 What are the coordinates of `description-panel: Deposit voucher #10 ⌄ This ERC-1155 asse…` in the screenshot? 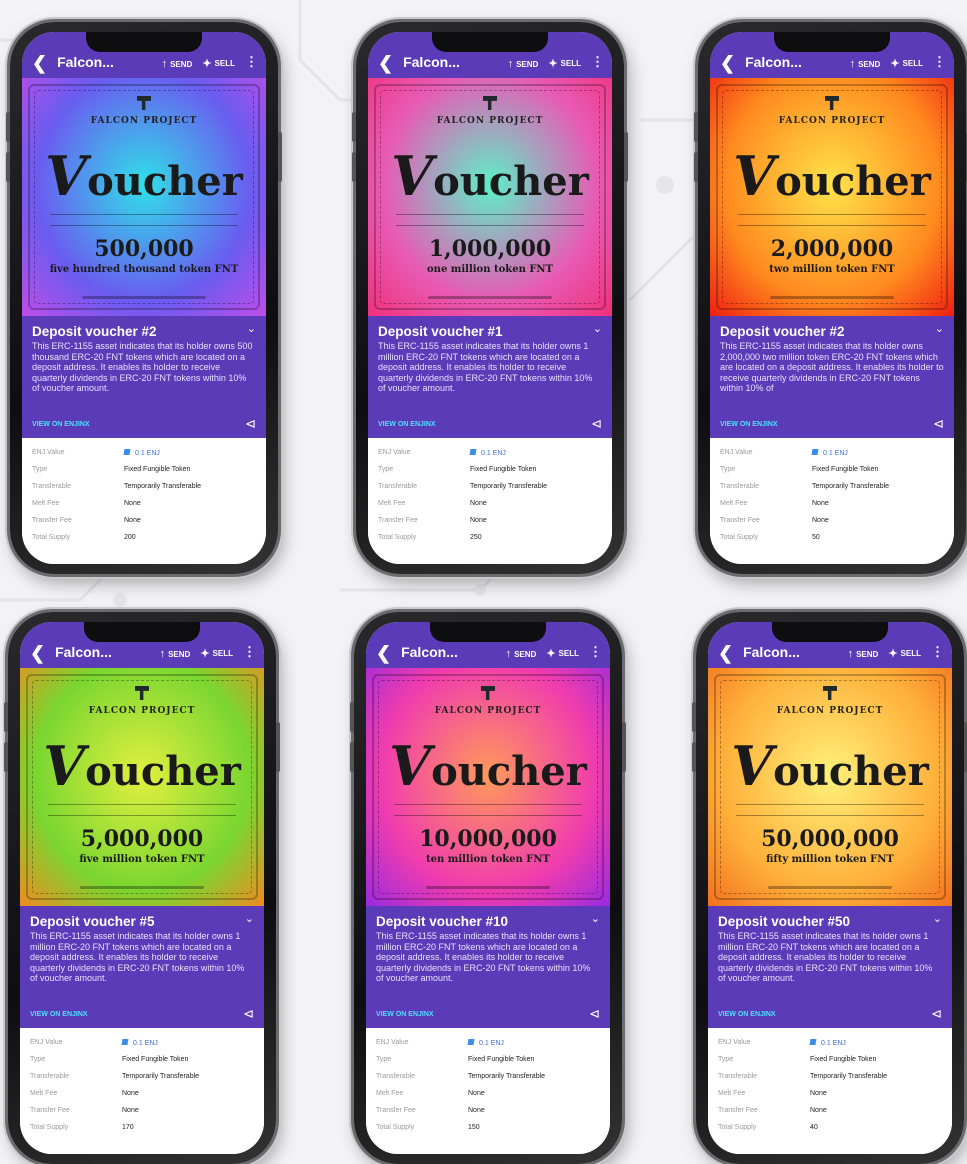 It's located at (488, 967).